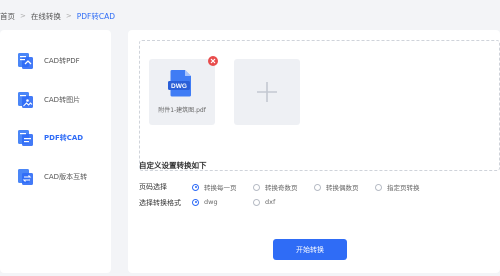 The image size is (500, 276). I want to click on dwg-file-icon: DWG, so click(179, 83).